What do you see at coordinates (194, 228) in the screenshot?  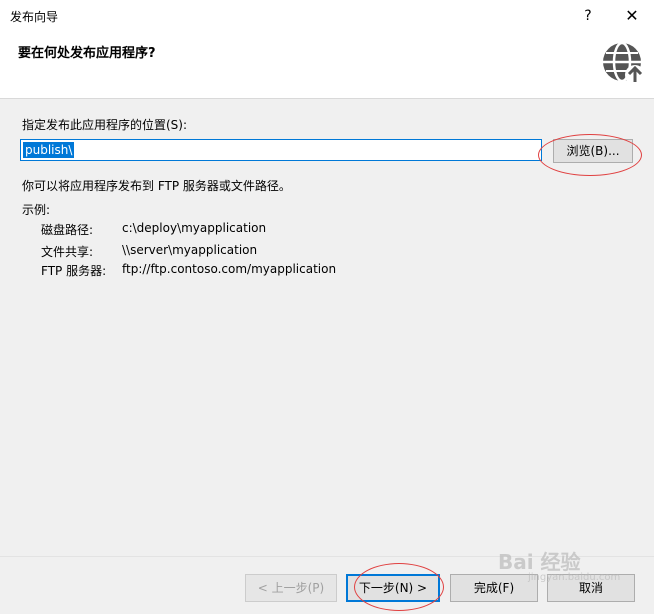 I see `example-value: c:\deploy\myapplication` at bounding box center [194, 228].